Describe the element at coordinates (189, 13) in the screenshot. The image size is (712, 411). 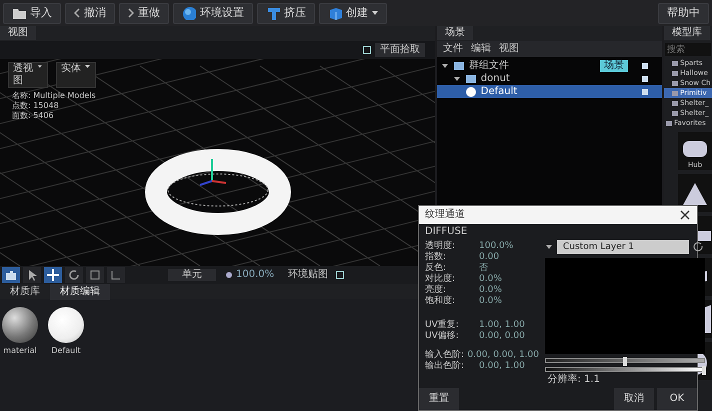
I see `globe-icon` at that location.